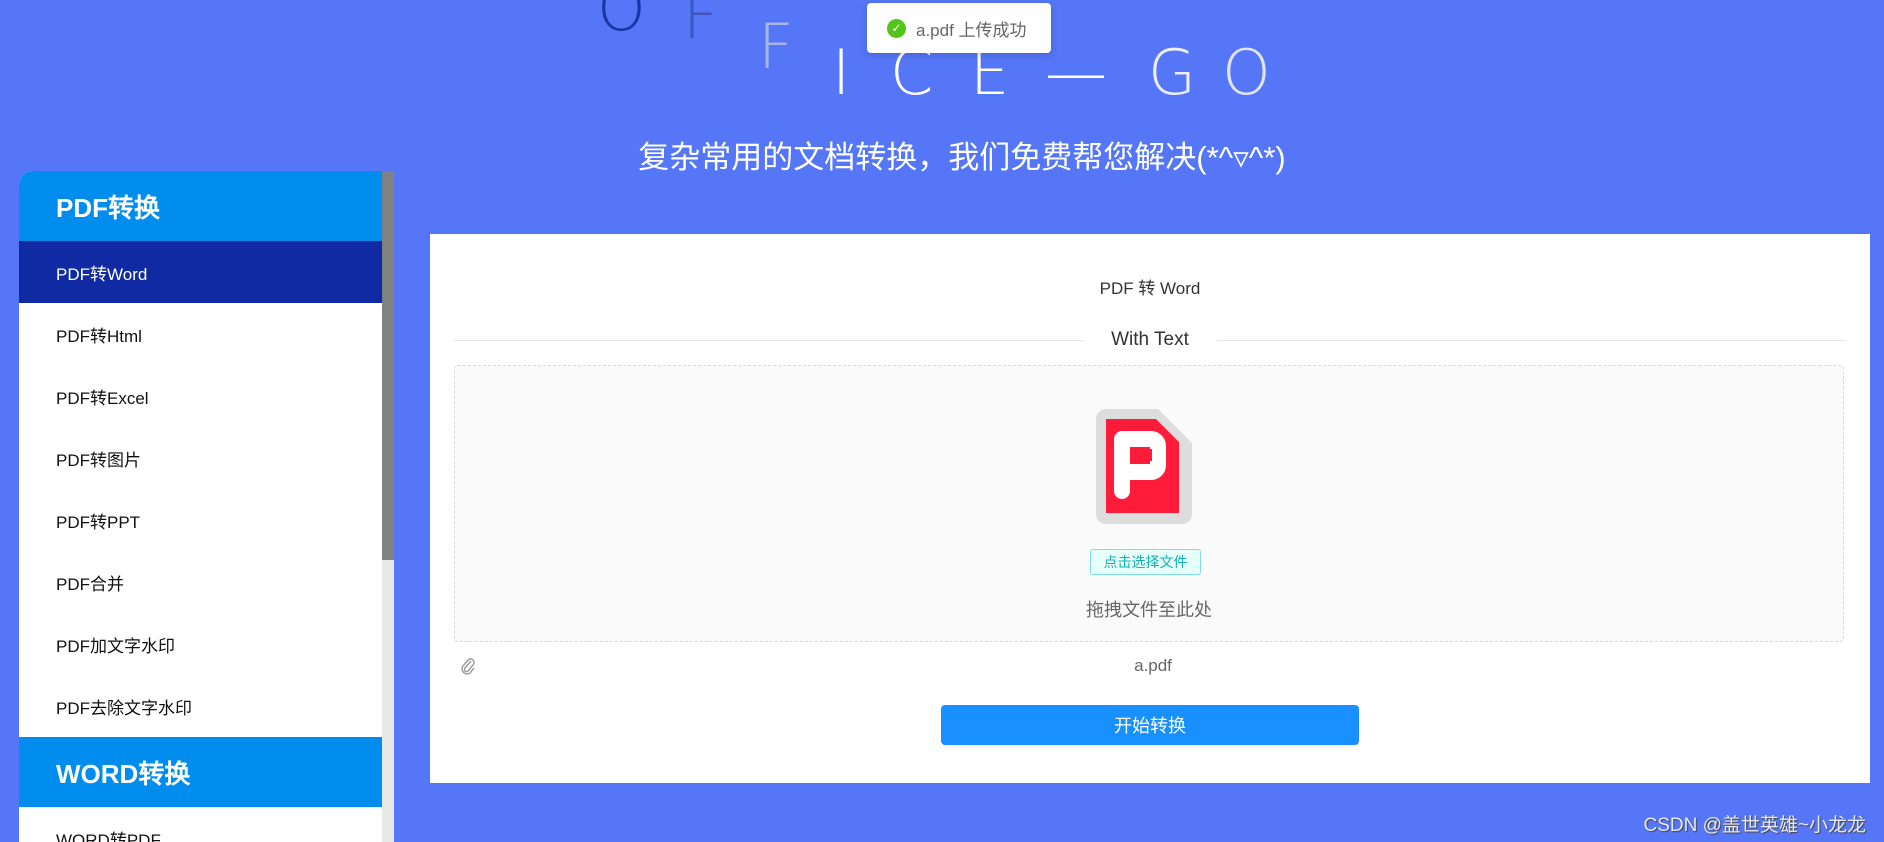 The width and height of the screenshot is (1884, 842). Describe the element at coordinates (1755, 825) in the screenshot. I see `watermark: CSDN @盖世英雄~小龙龙` at that location.